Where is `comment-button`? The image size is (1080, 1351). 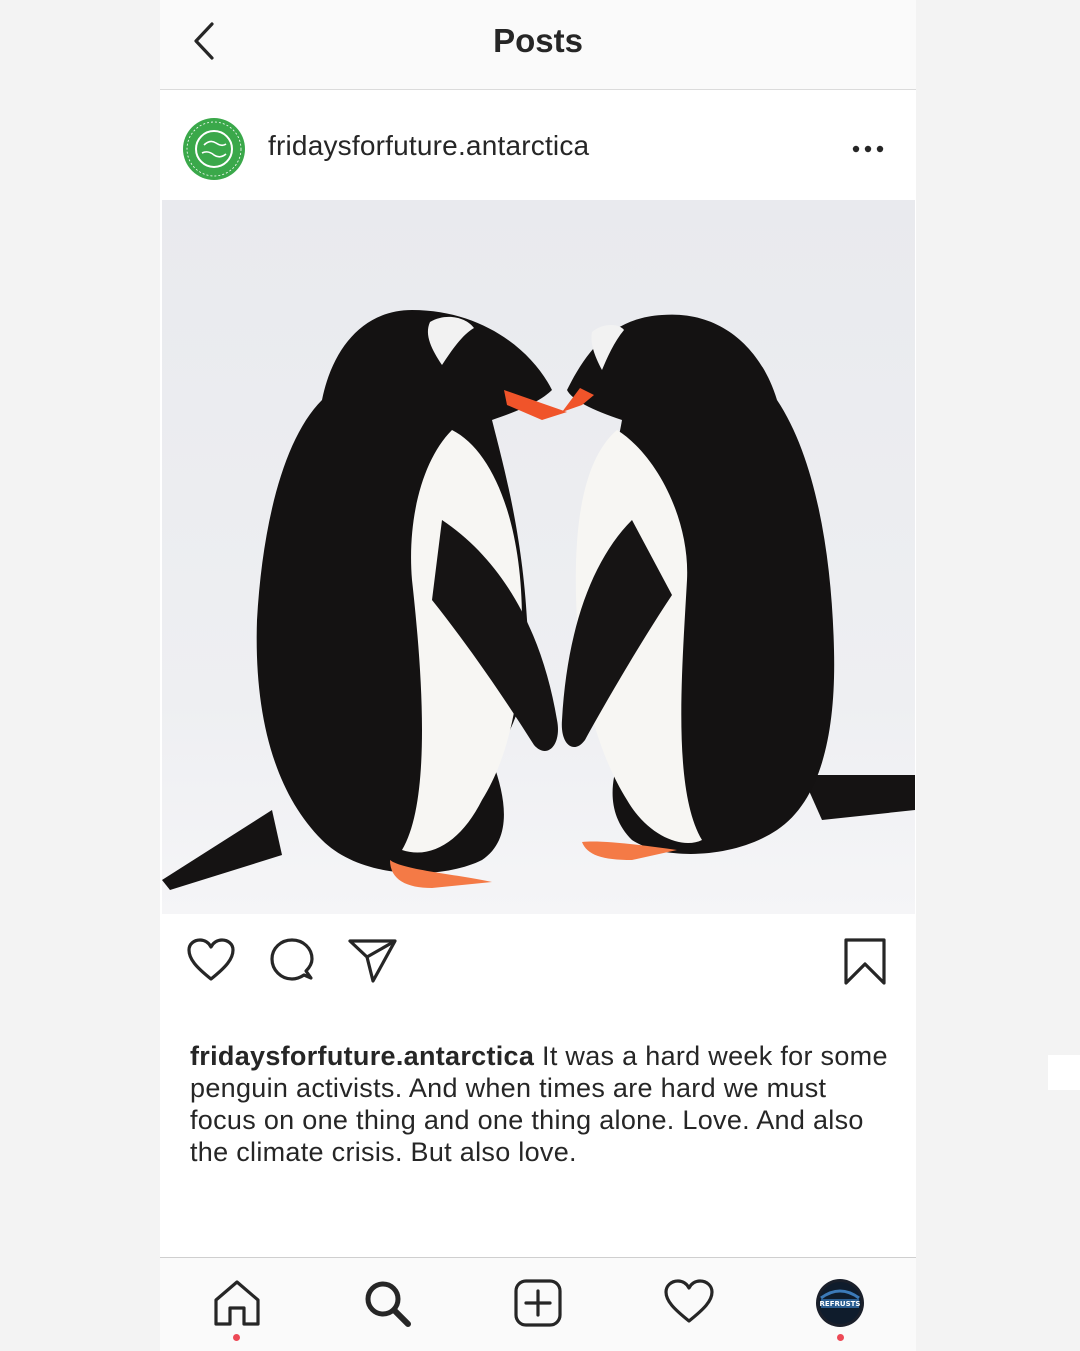
comment-button is located at coordinates (292, 963).